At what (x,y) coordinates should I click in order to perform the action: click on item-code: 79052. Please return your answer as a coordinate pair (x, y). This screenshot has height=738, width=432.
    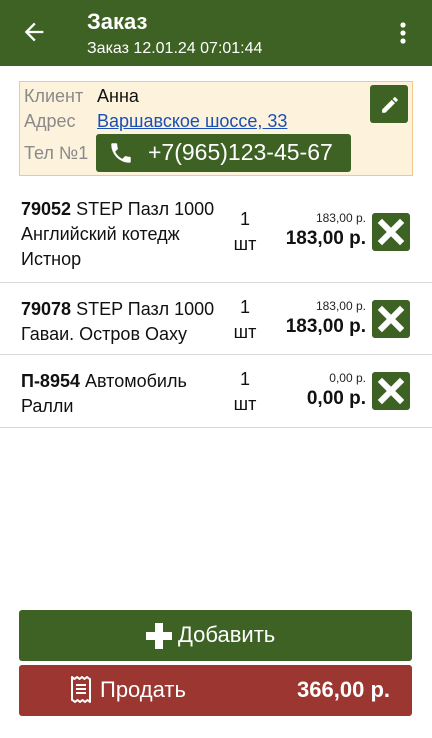
    Looking at the image, I should click on (46, 209).